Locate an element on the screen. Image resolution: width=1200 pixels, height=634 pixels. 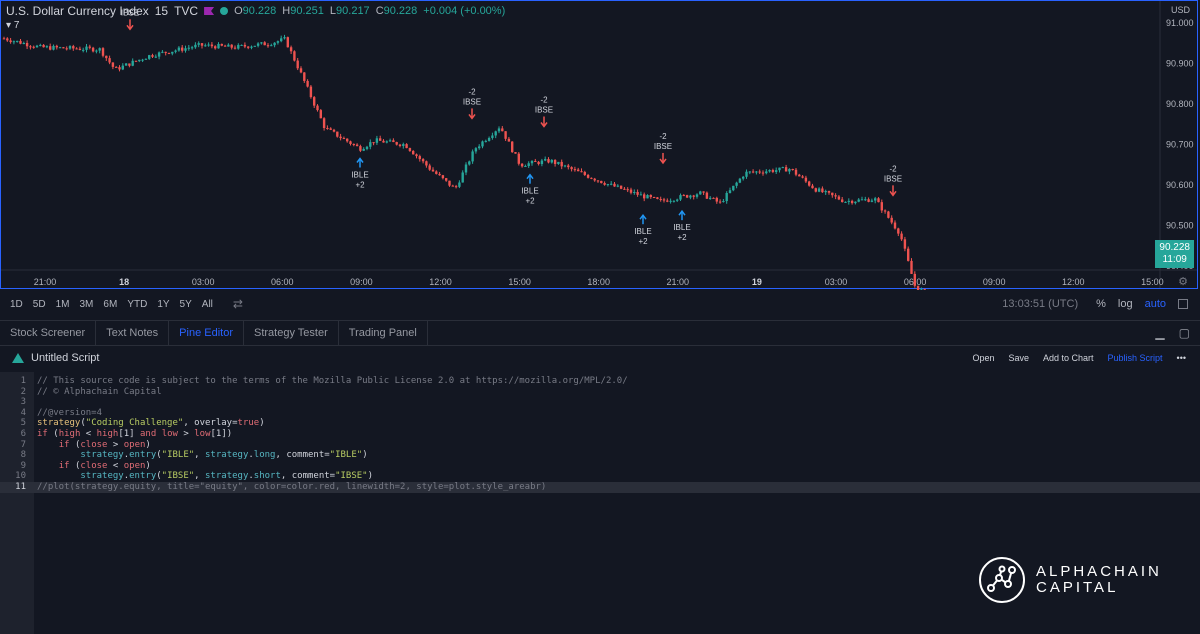
code-text: if (close > open) is located at coordinates (104, 444).